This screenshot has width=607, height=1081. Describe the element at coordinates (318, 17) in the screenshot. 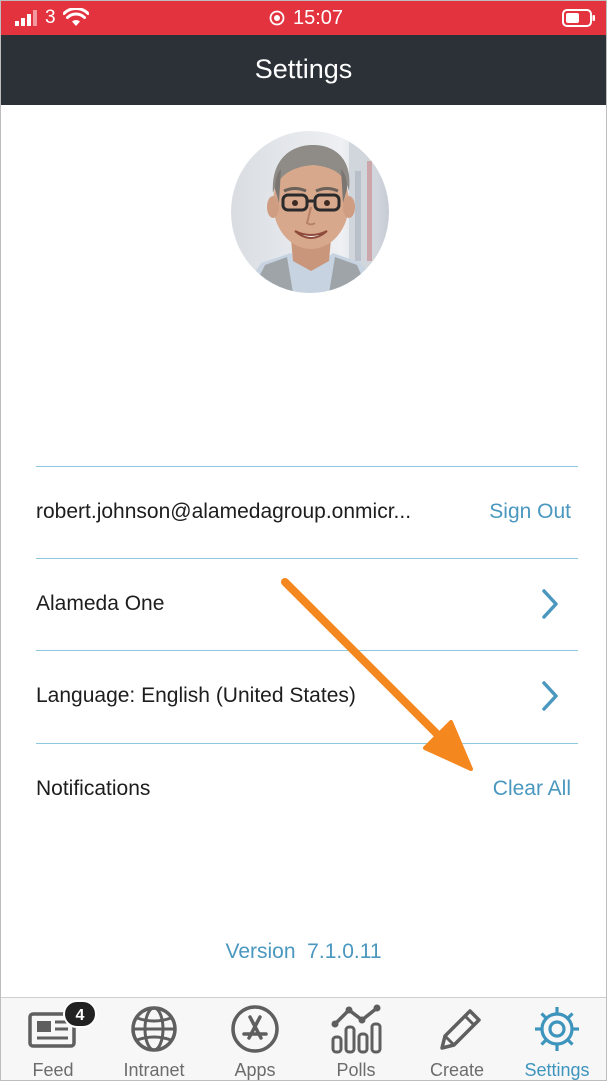

I see `status-time: 15:07` at that location.